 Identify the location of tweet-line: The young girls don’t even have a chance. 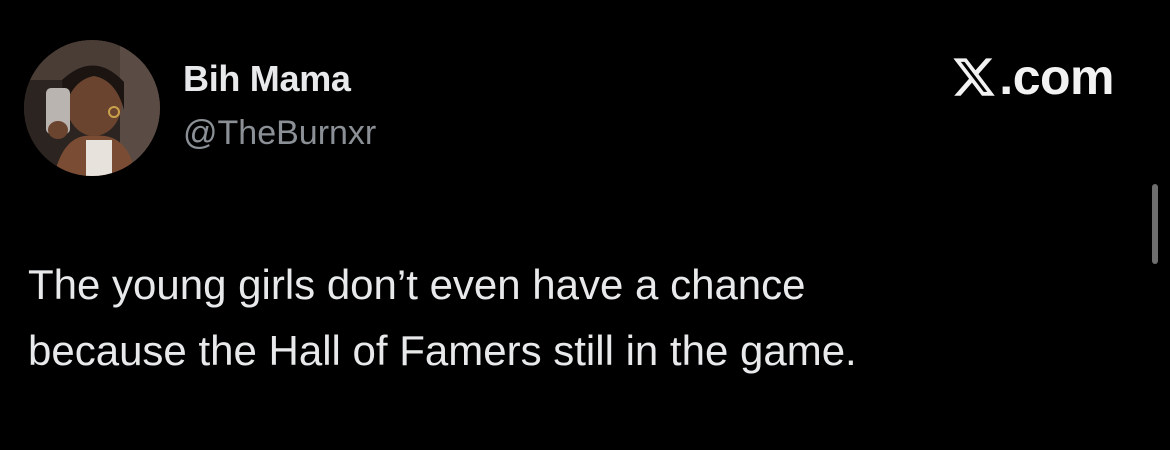
(417, 284).